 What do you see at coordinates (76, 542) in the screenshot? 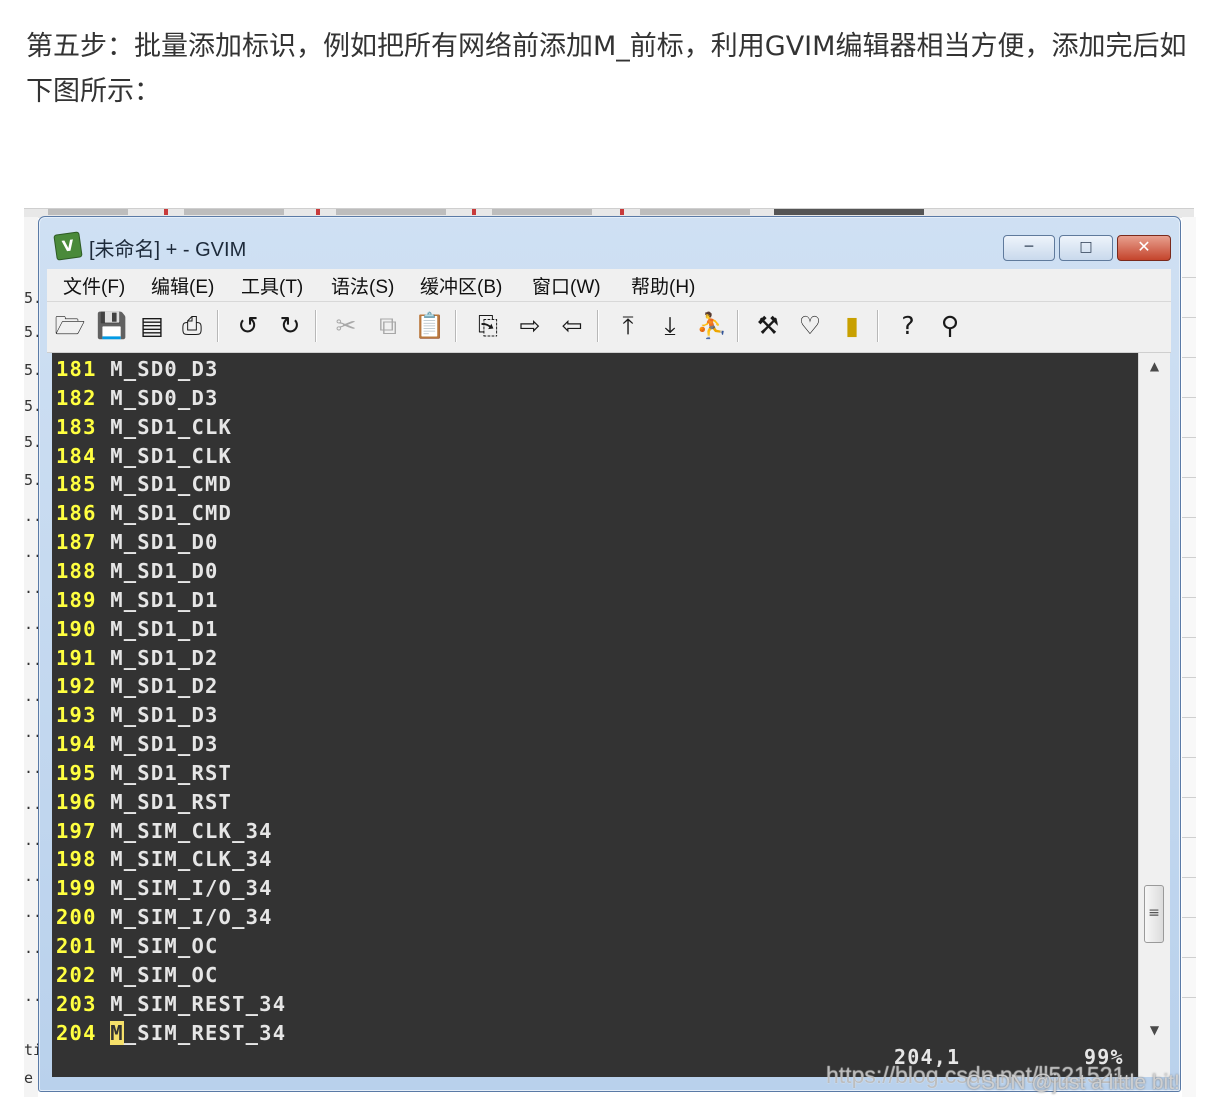
I see `line-number: 187` at bounding box center [76, 542].